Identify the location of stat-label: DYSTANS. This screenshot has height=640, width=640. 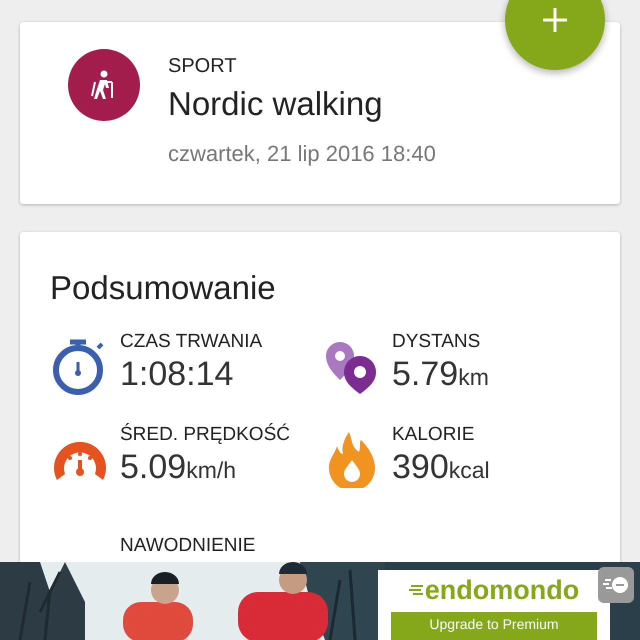
(437, 342).